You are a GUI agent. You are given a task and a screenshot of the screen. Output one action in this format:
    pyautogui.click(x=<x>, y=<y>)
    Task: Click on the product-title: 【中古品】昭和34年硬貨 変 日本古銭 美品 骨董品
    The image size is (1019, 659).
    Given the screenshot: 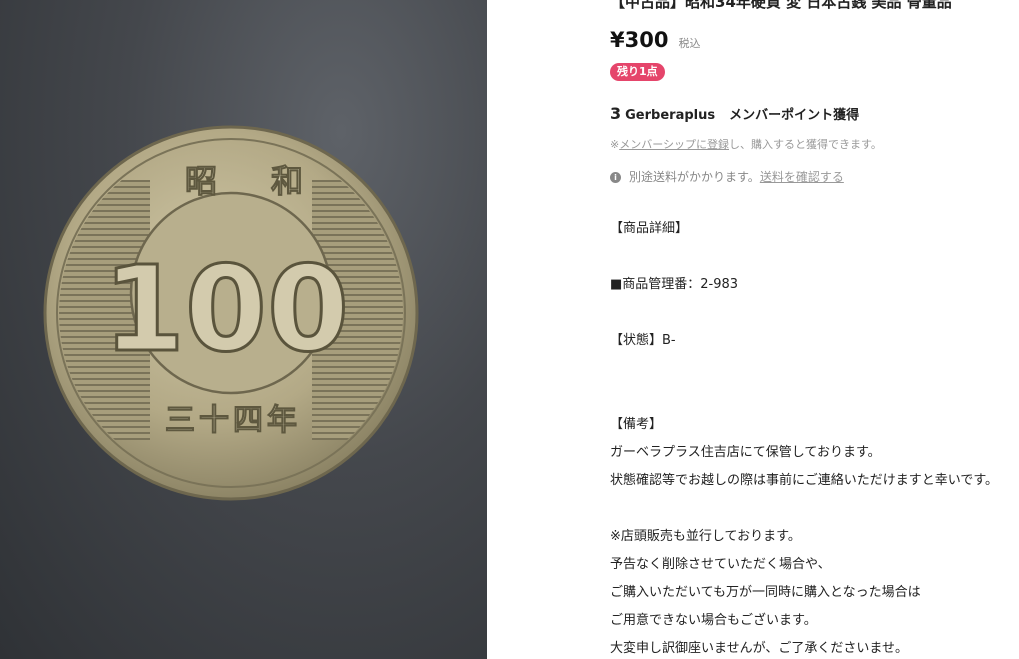 What is the action you would take?
    pyautogui.click(x=781, y=5)
    